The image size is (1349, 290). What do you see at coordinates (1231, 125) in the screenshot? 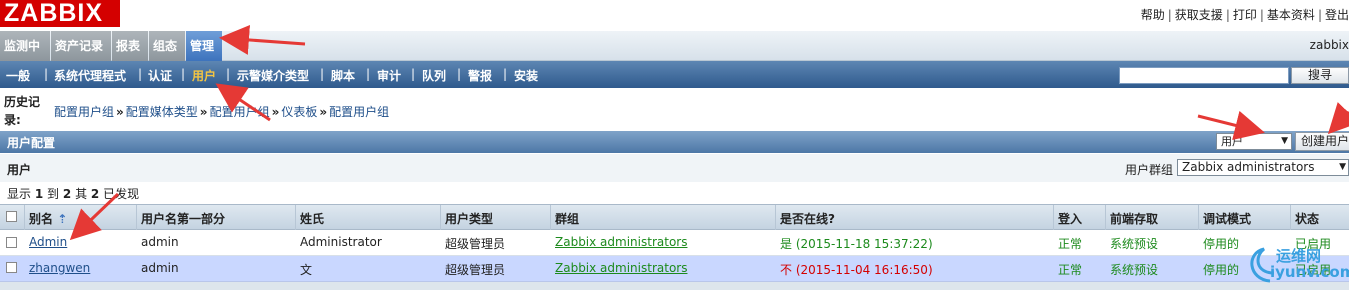
I see `arrow-to-type-select` at bounding box center [1231, 125].